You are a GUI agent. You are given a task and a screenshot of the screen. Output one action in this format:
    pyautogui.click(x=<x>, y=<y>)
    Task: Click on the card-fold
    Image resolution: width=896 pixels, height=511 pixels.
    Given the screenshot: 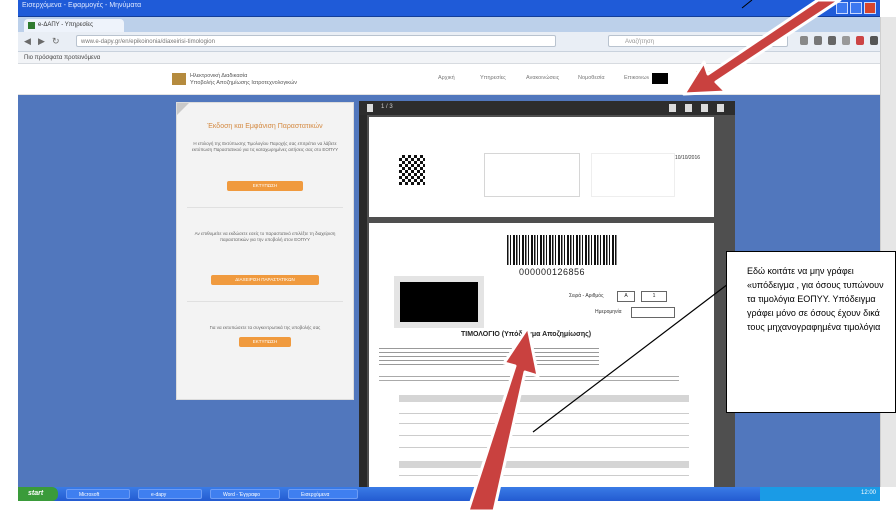 What is the action you would take?
    pyautogui.click(x=183, y=109)
    